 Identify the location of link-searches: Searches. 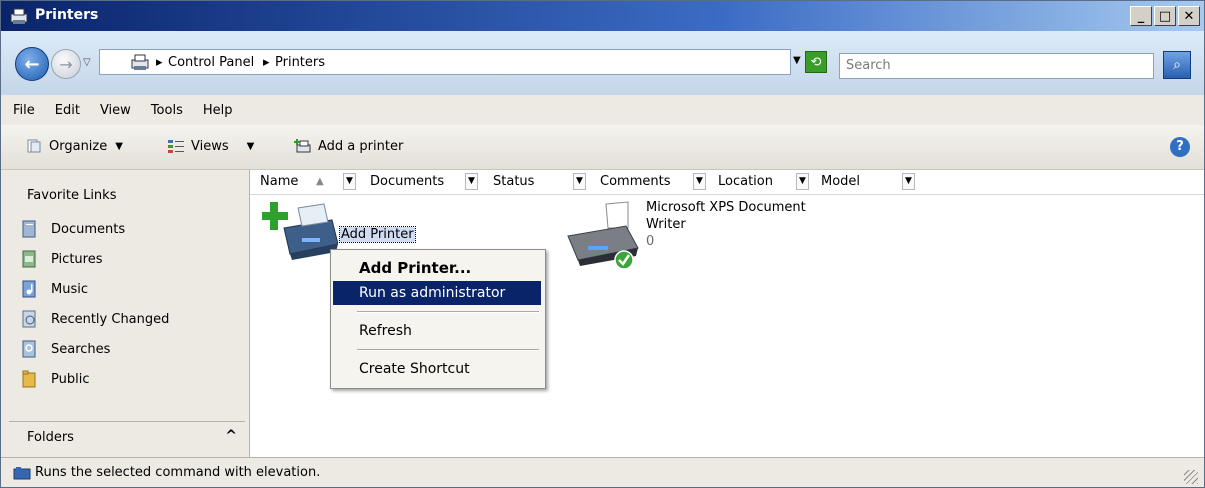
(65, 349).